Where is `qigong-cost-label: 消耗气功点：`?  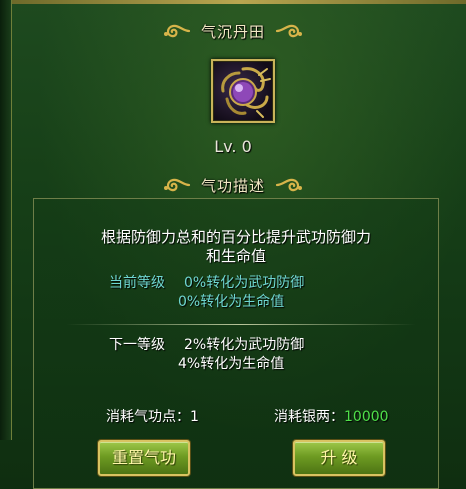 qigong-cost-label: 消耗气功点： is located at coordinates (148, 417).